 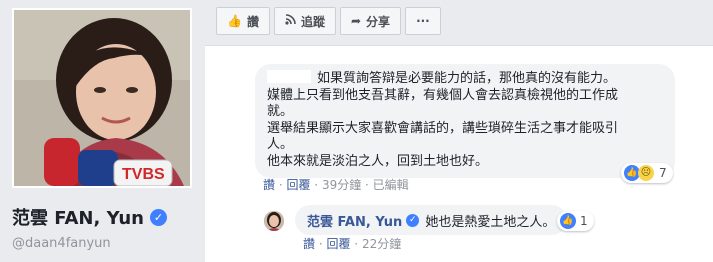 What do you see at coordinates (391, 185) in the screenshot?
I see `edited-label: 已編輯` at bounding box center [391, 185].